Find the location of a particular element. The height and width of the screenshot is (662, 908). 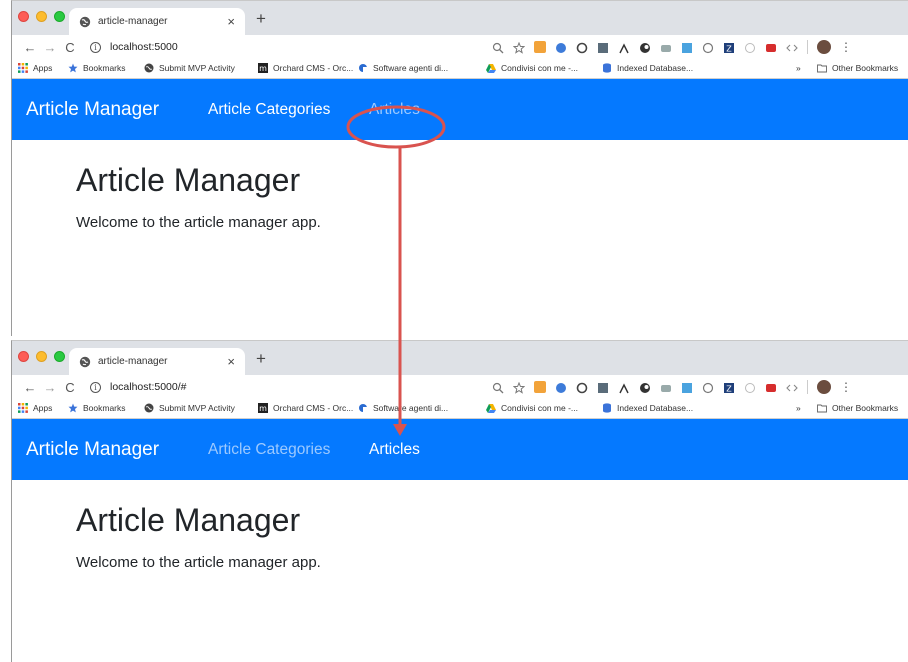

address-bar: i localhost:5000/# is located at coordinates (138, 387).